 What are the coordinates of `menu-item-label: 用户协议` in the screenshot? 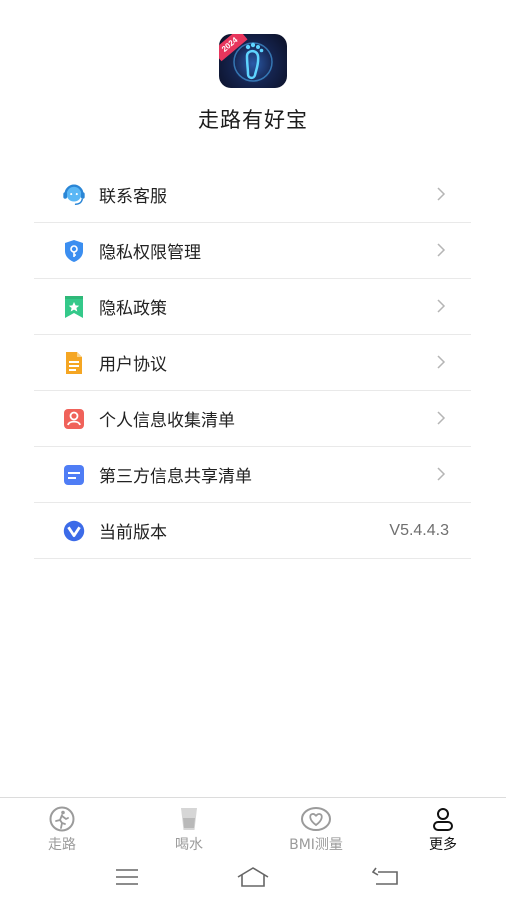 It's located at (133, 365).